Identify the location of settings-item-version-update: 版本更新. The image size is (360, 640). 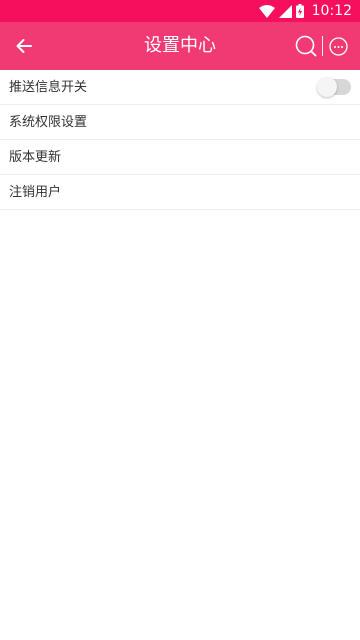
(180, 157).